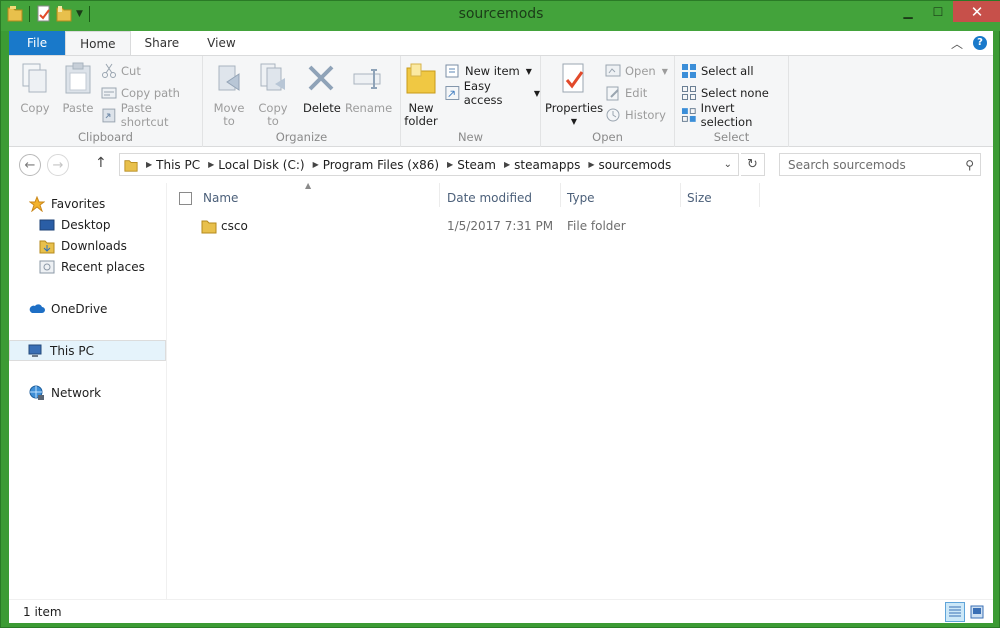 Image resolution: width=1000 pixels, height=628 pixels. What do you see at coordinates (368, 88) in the screenshot?
I see `rename-button: Rename` at bounding box center [368, 88].